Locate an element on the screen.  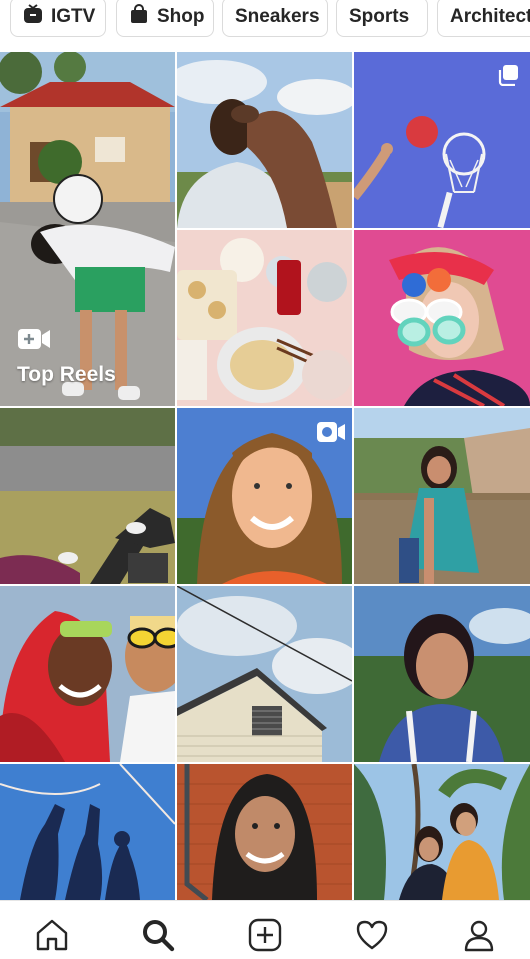
chip-sports: Sports is located at coordinates (382, 18).